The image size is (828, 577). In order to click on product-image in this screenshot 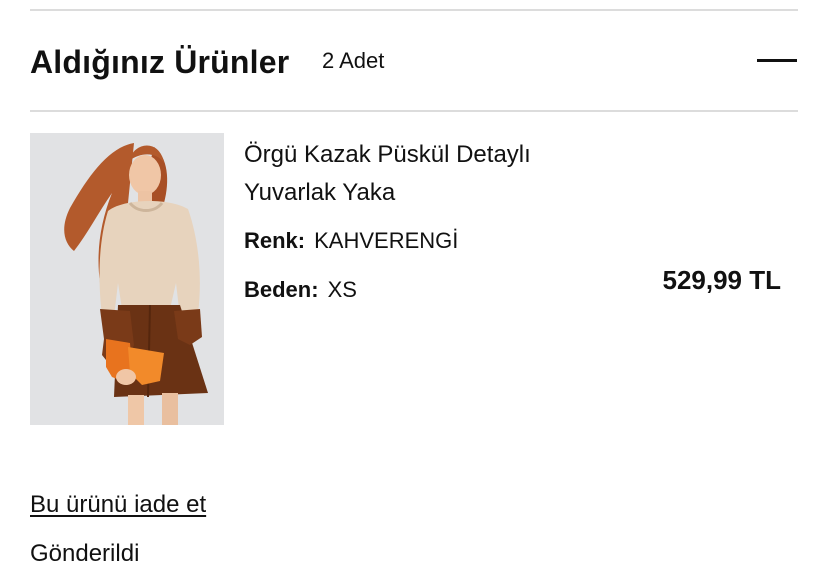, I will do `click(127, 279)`.